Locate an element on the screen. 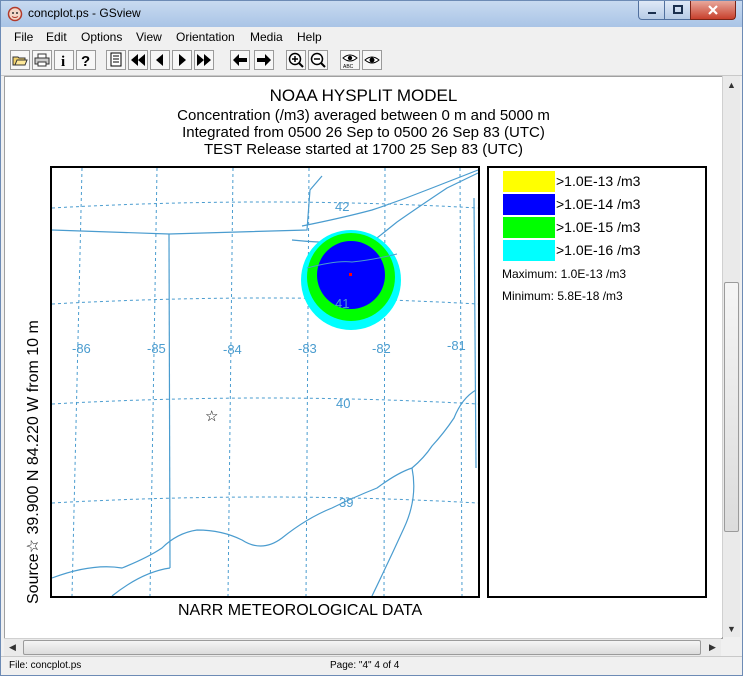 This screenshot has height=676, width=743. lat-label: 41 is located at coordinates (342, 303).